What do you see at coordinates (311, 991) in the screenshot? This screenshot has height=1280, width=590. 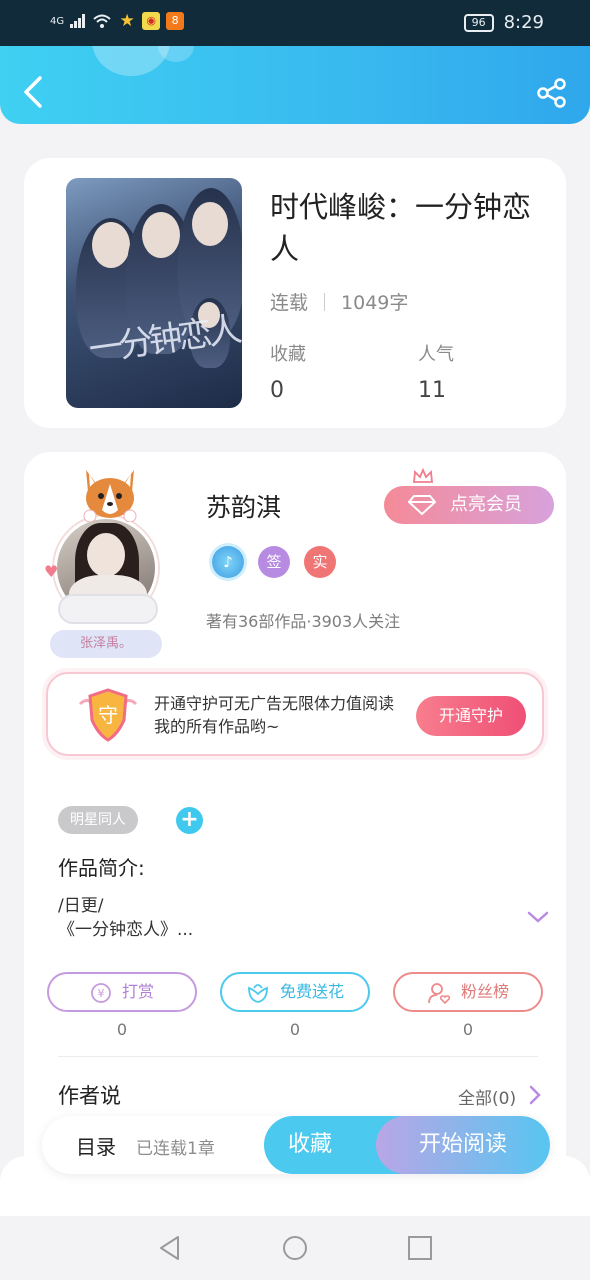 I see `send-flower-label: 免费送花` at bounding box center [311, 991].